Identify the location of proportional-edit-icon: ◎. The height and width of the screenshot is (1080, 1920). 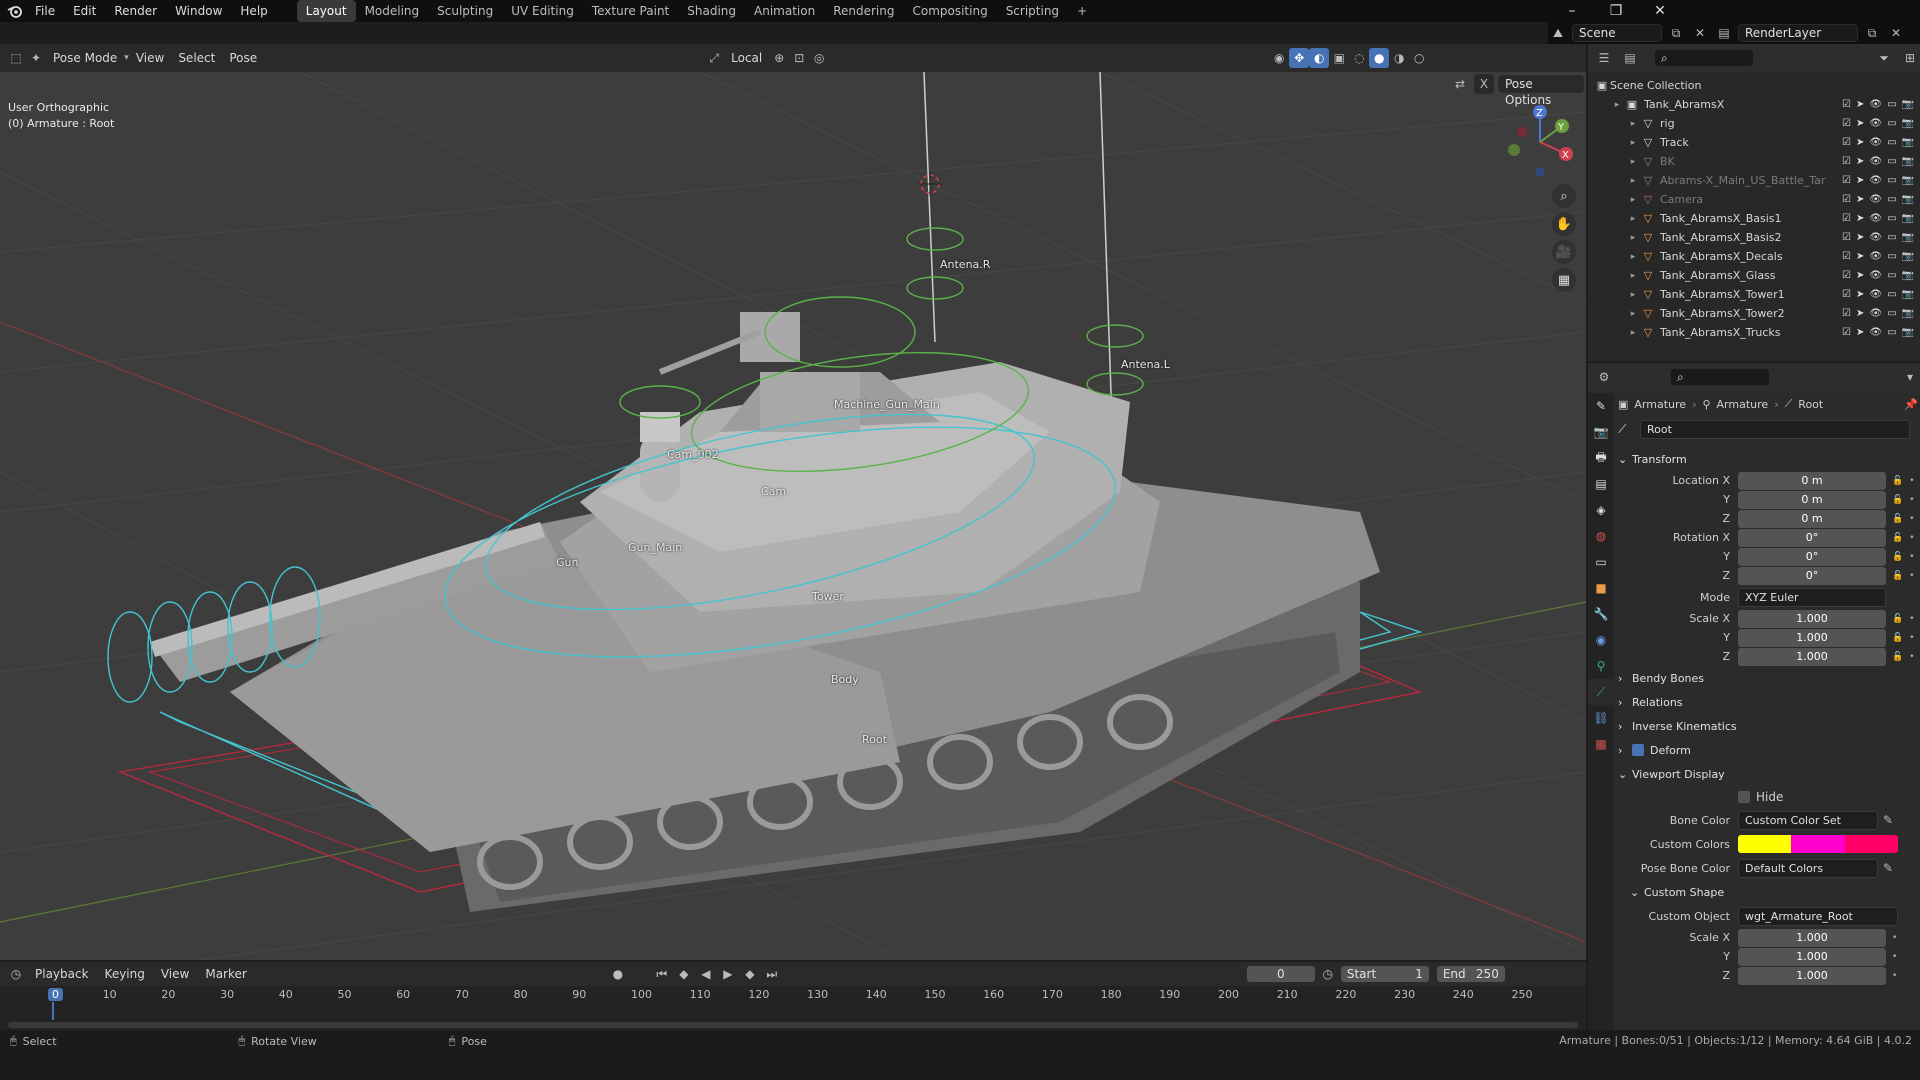
(819, 58).